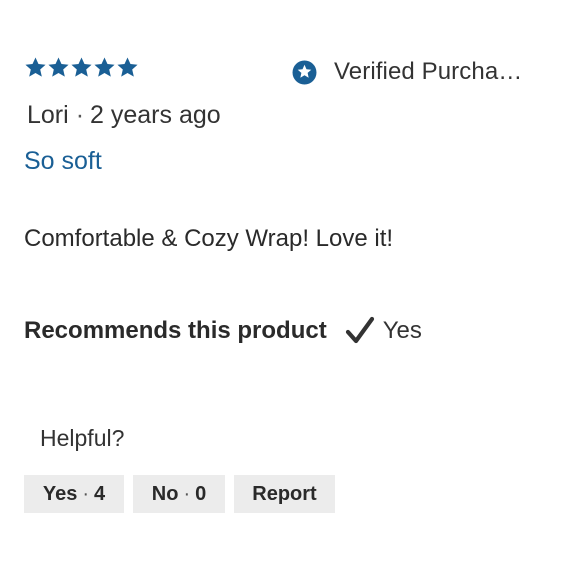 This screenshot has height=580, width=580. I want to click on review-headline: So soft, so click(63, 161).